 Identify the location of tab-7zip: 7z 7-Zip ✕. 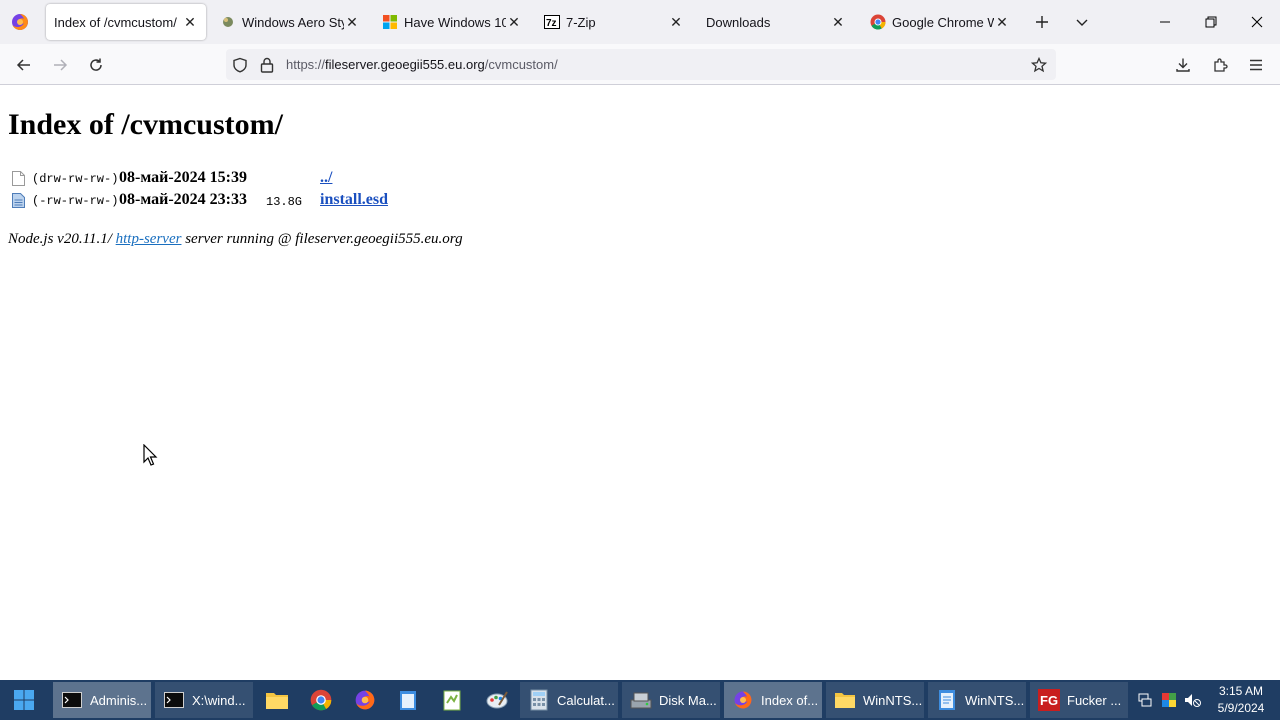
(614, 22).